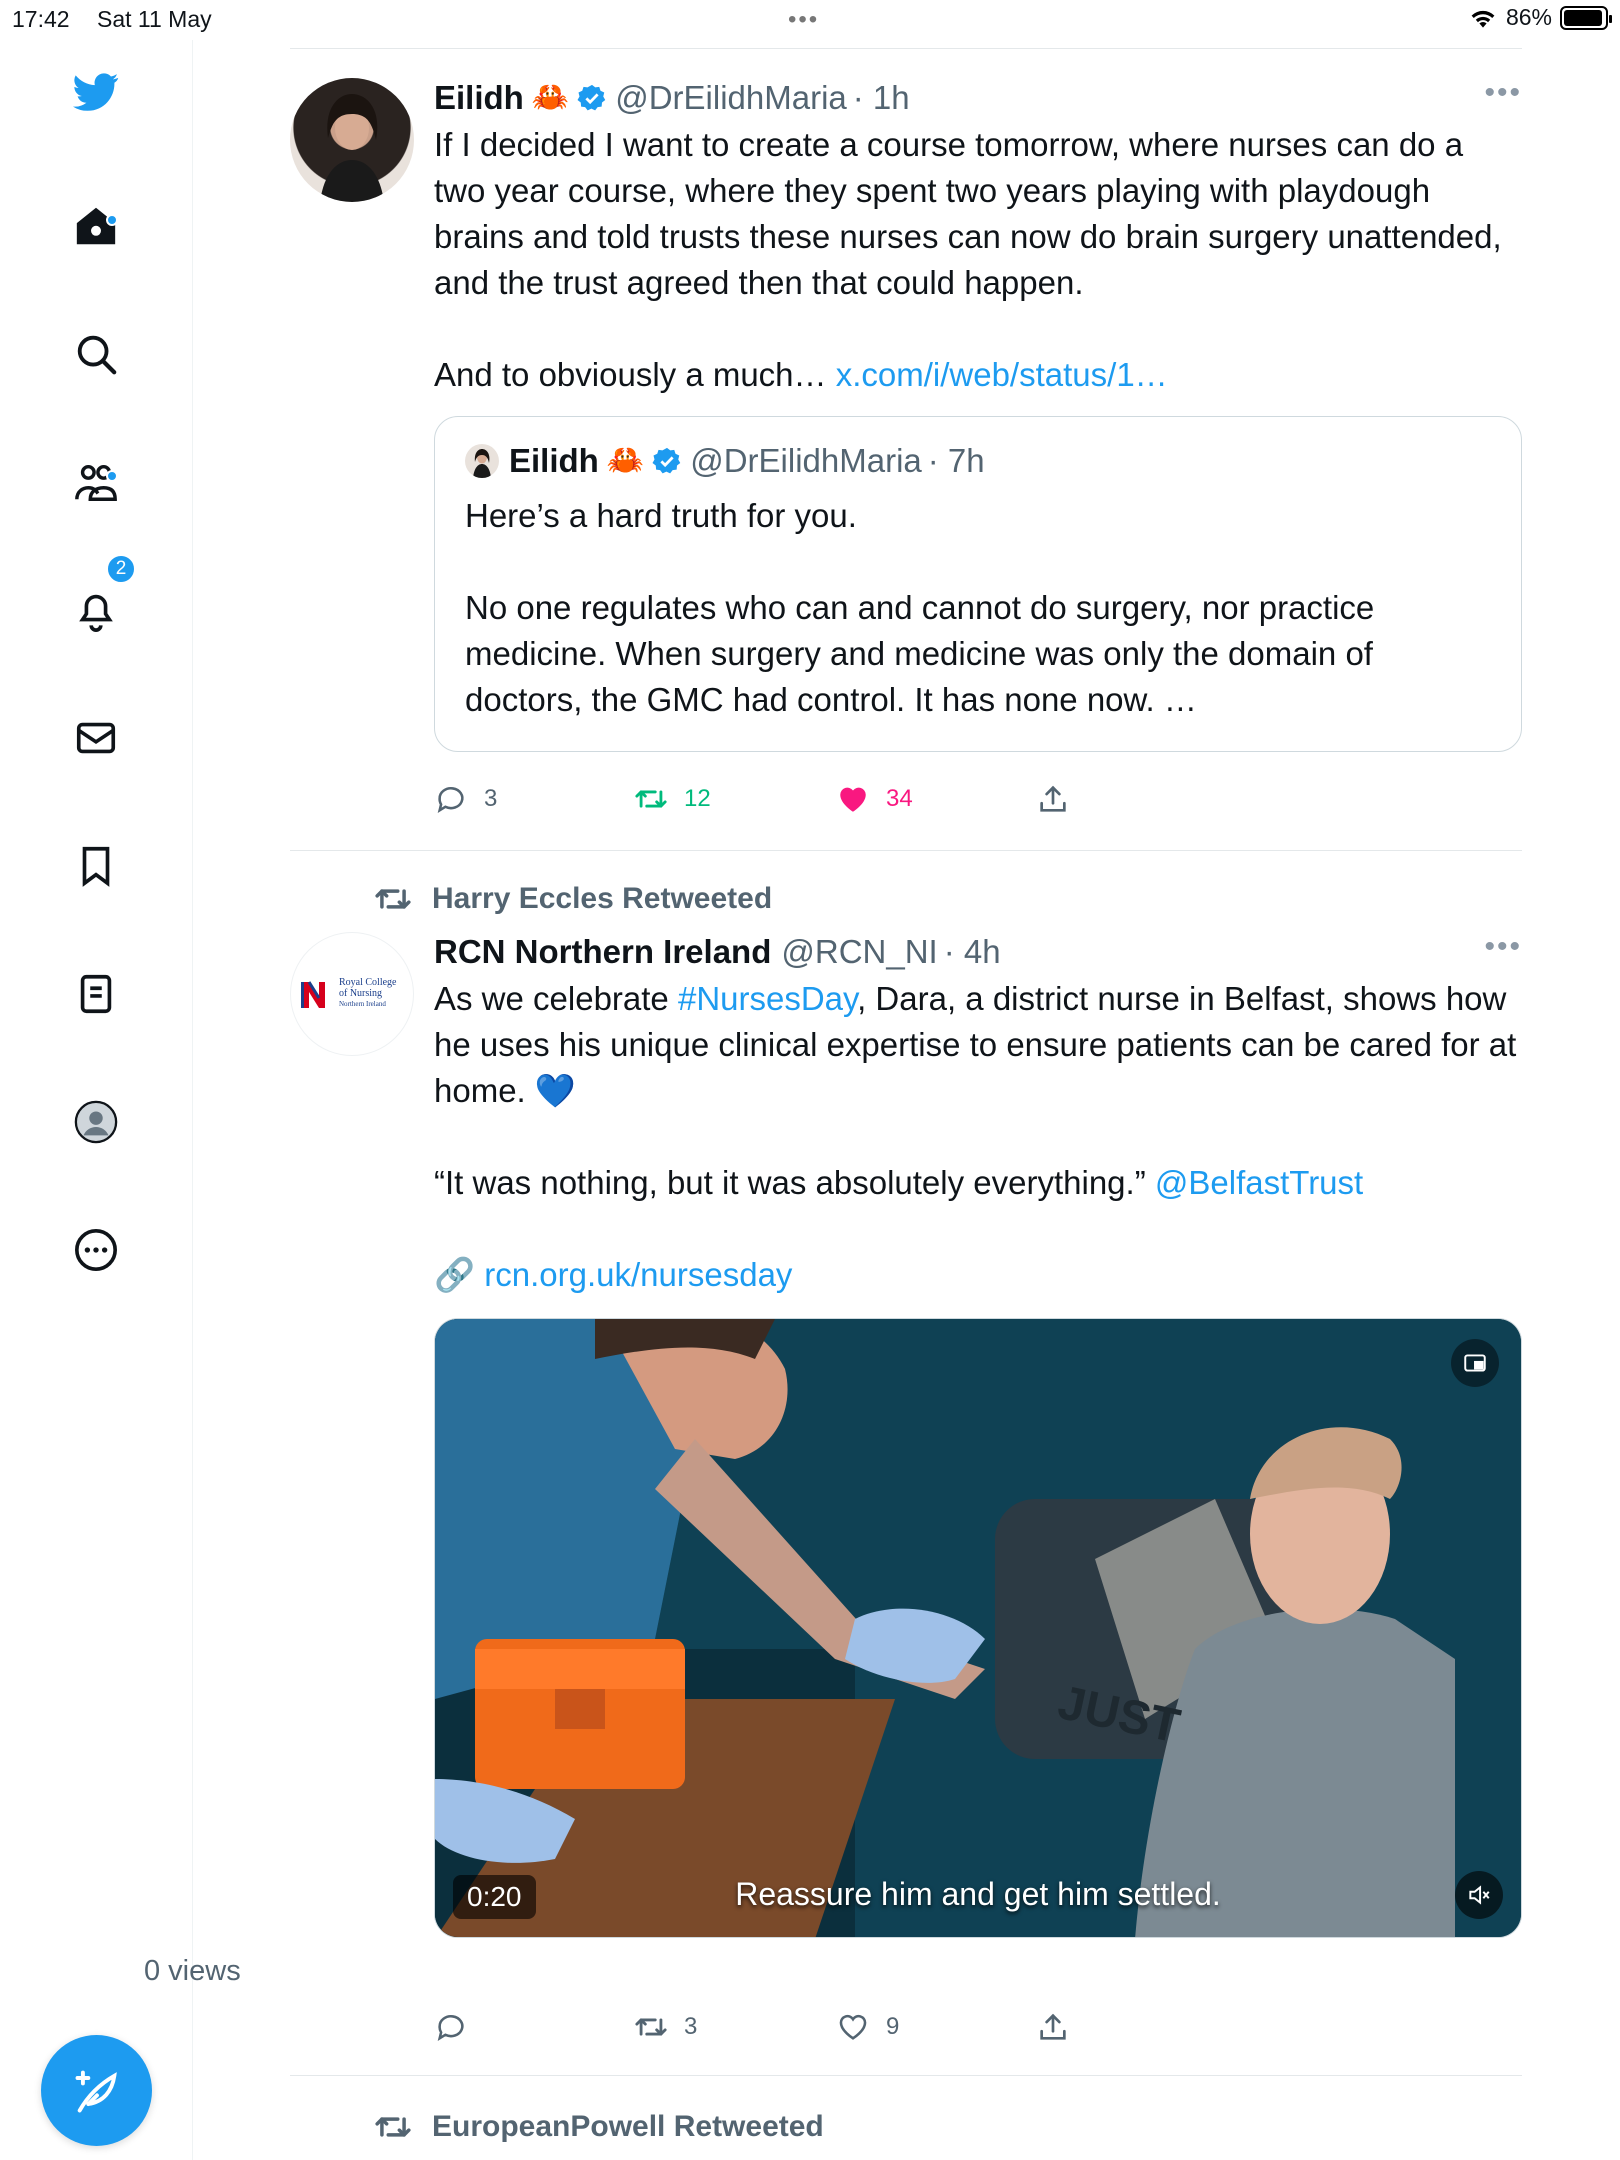 This screenshot has height=2160, width=1620. What do you see at coordinates (767, 998) in the screenshot?
I see `hashtag-link: #NursesDay` at bounding box center [767, 998].